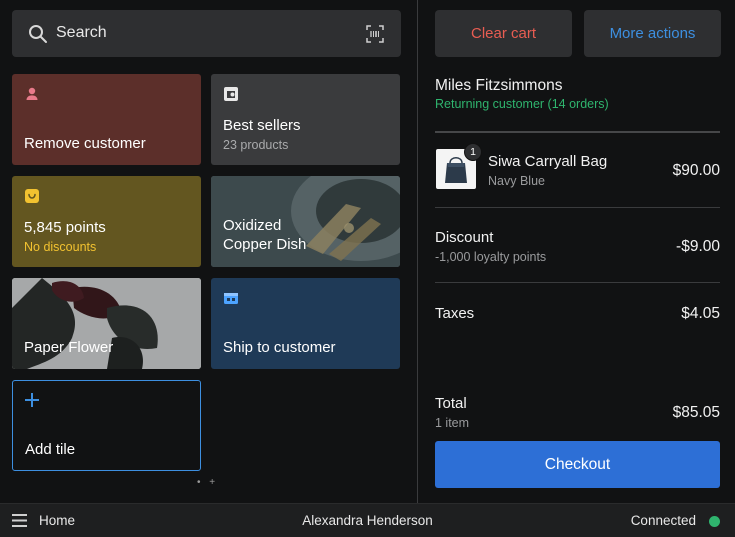  Describe the element at coordinates (498, 86) in the screenshot. I see `customer-name: Miles Fitzsimmons` at that location.